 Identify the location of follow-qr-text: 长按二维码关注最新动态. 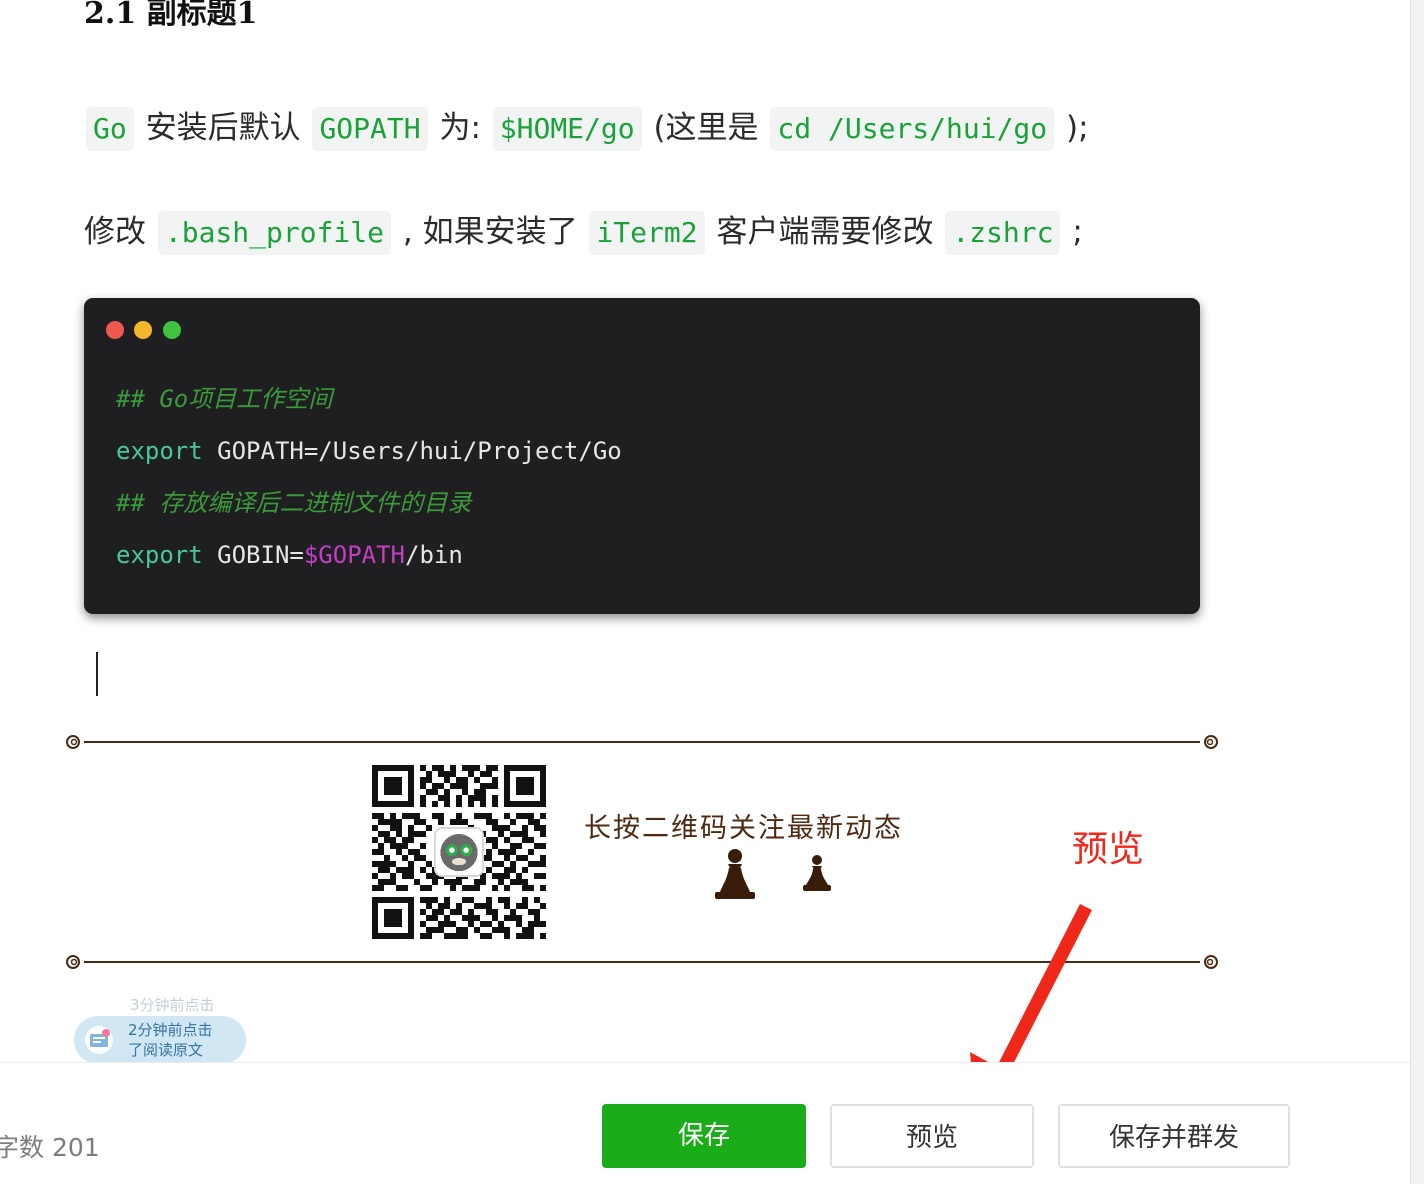
(743, 828).